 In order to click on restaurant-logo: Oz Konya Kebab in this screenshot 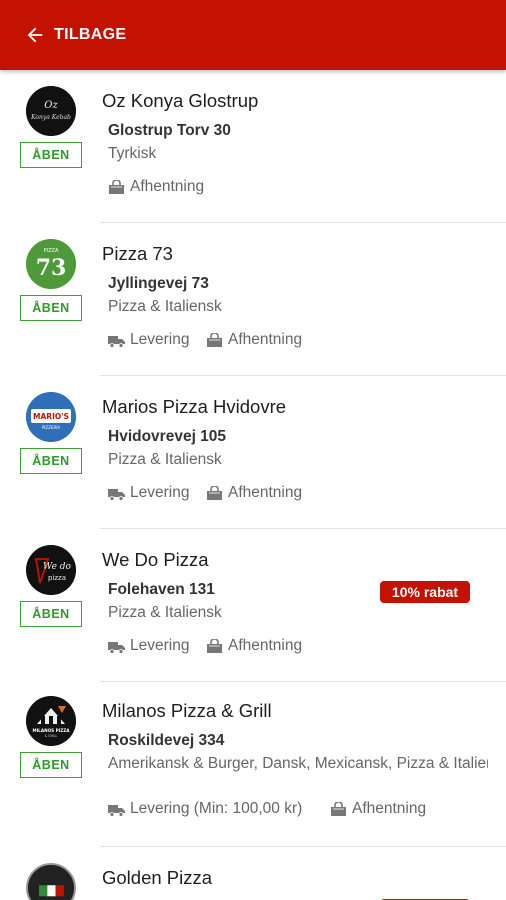, I will do `click(51, 111)`.